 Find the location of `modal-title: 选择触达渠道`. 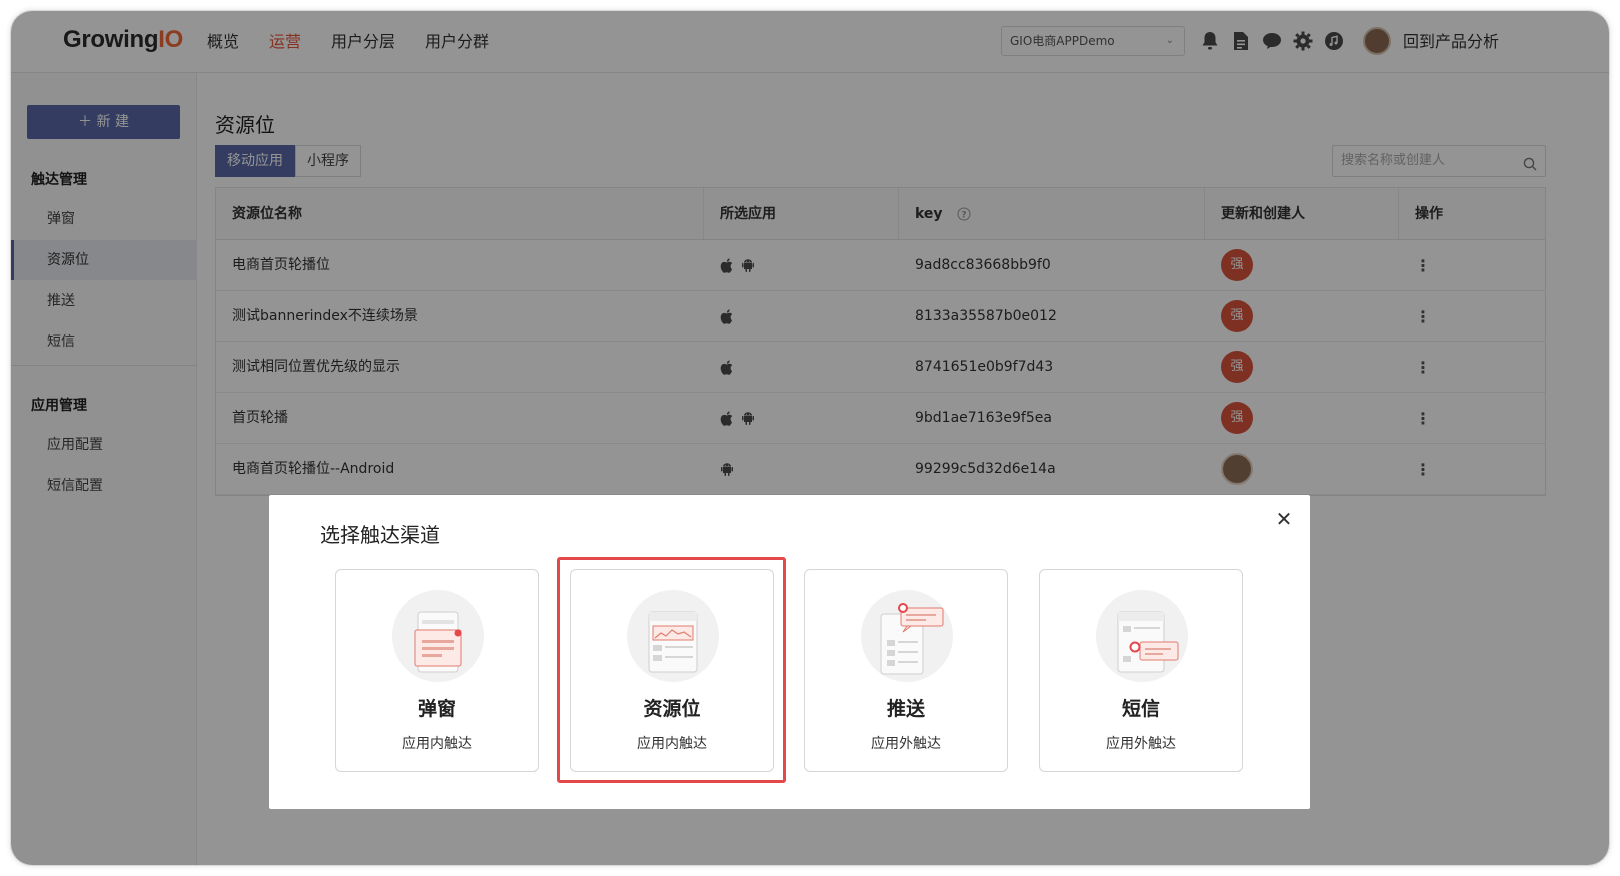

modal-title: 选择触达渠道 is located at coordinates (380, 535).